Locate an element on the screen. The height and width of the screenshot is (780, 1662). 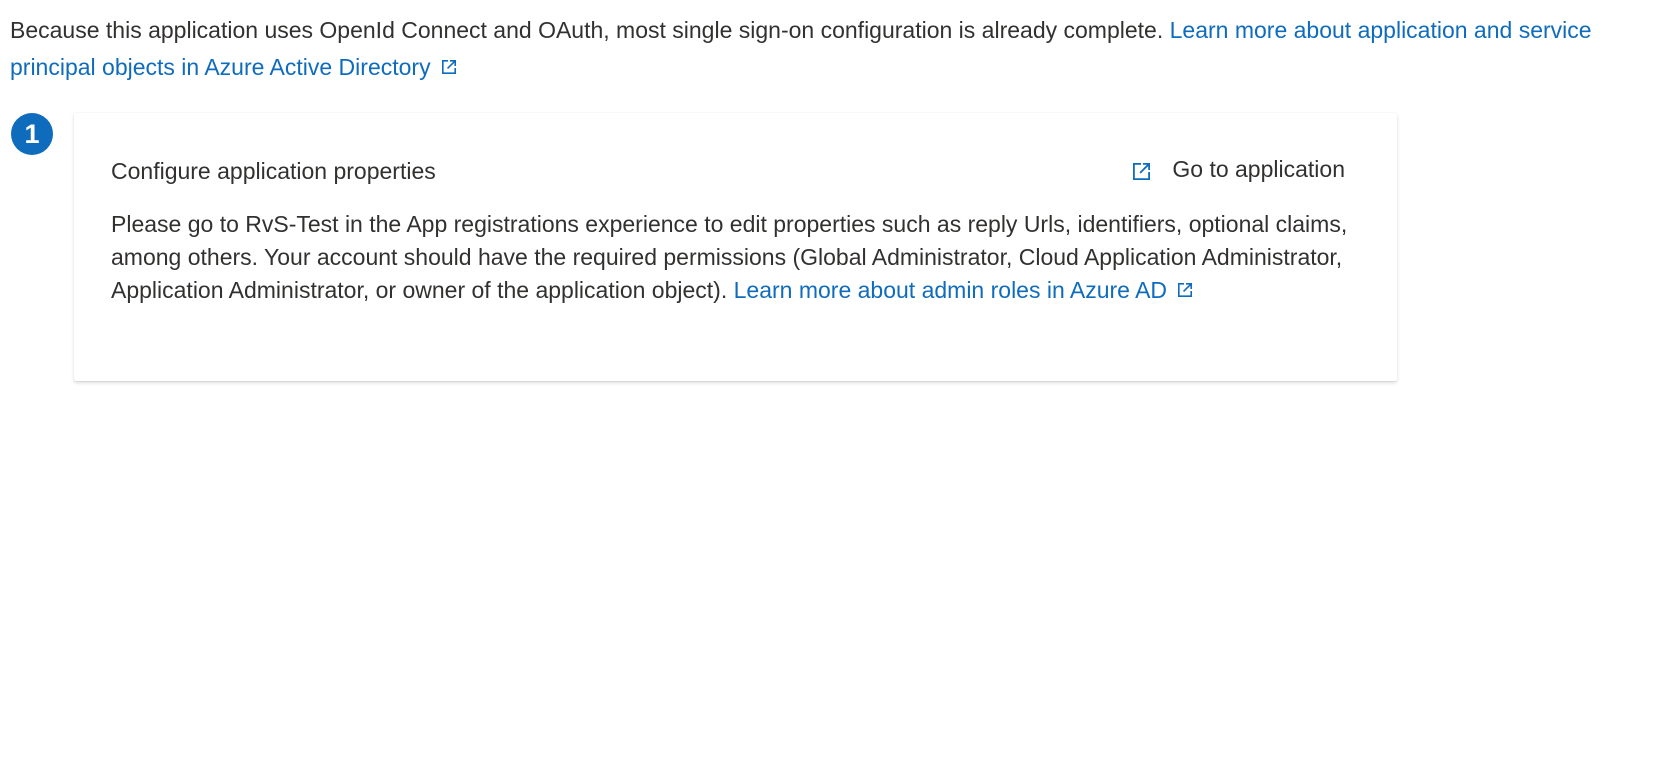
learn-more-admin-roles-link: Learn more about admin roles in Azure AD is located at coordinates (964, 290).